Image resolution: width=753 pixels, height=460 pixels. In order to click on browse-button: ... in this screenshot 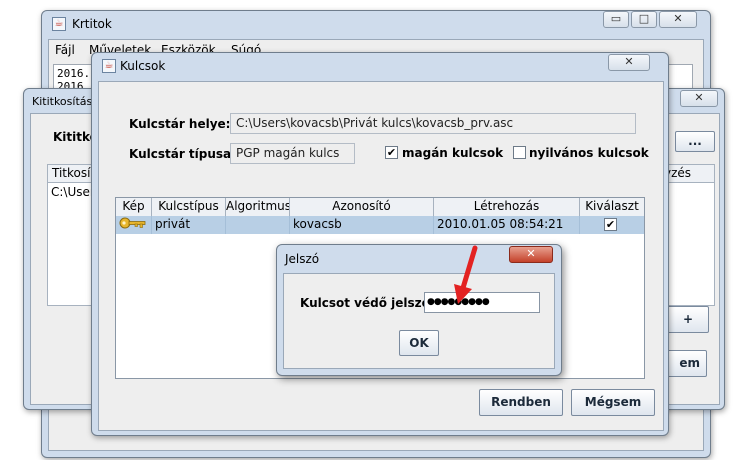, I will do `click(695, 141)`.